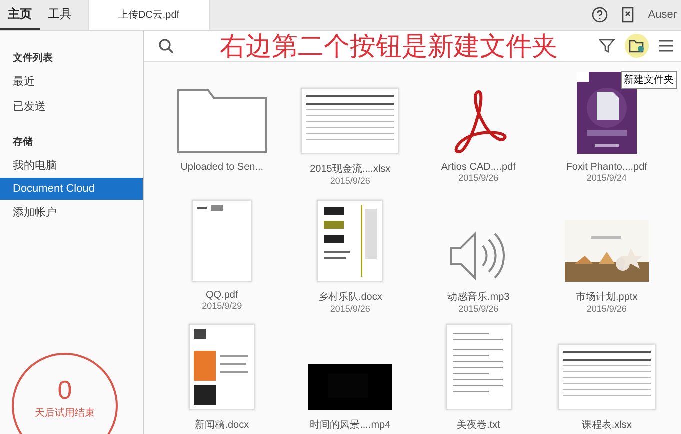  I want to click on mobile-icon, so click(628, 15).